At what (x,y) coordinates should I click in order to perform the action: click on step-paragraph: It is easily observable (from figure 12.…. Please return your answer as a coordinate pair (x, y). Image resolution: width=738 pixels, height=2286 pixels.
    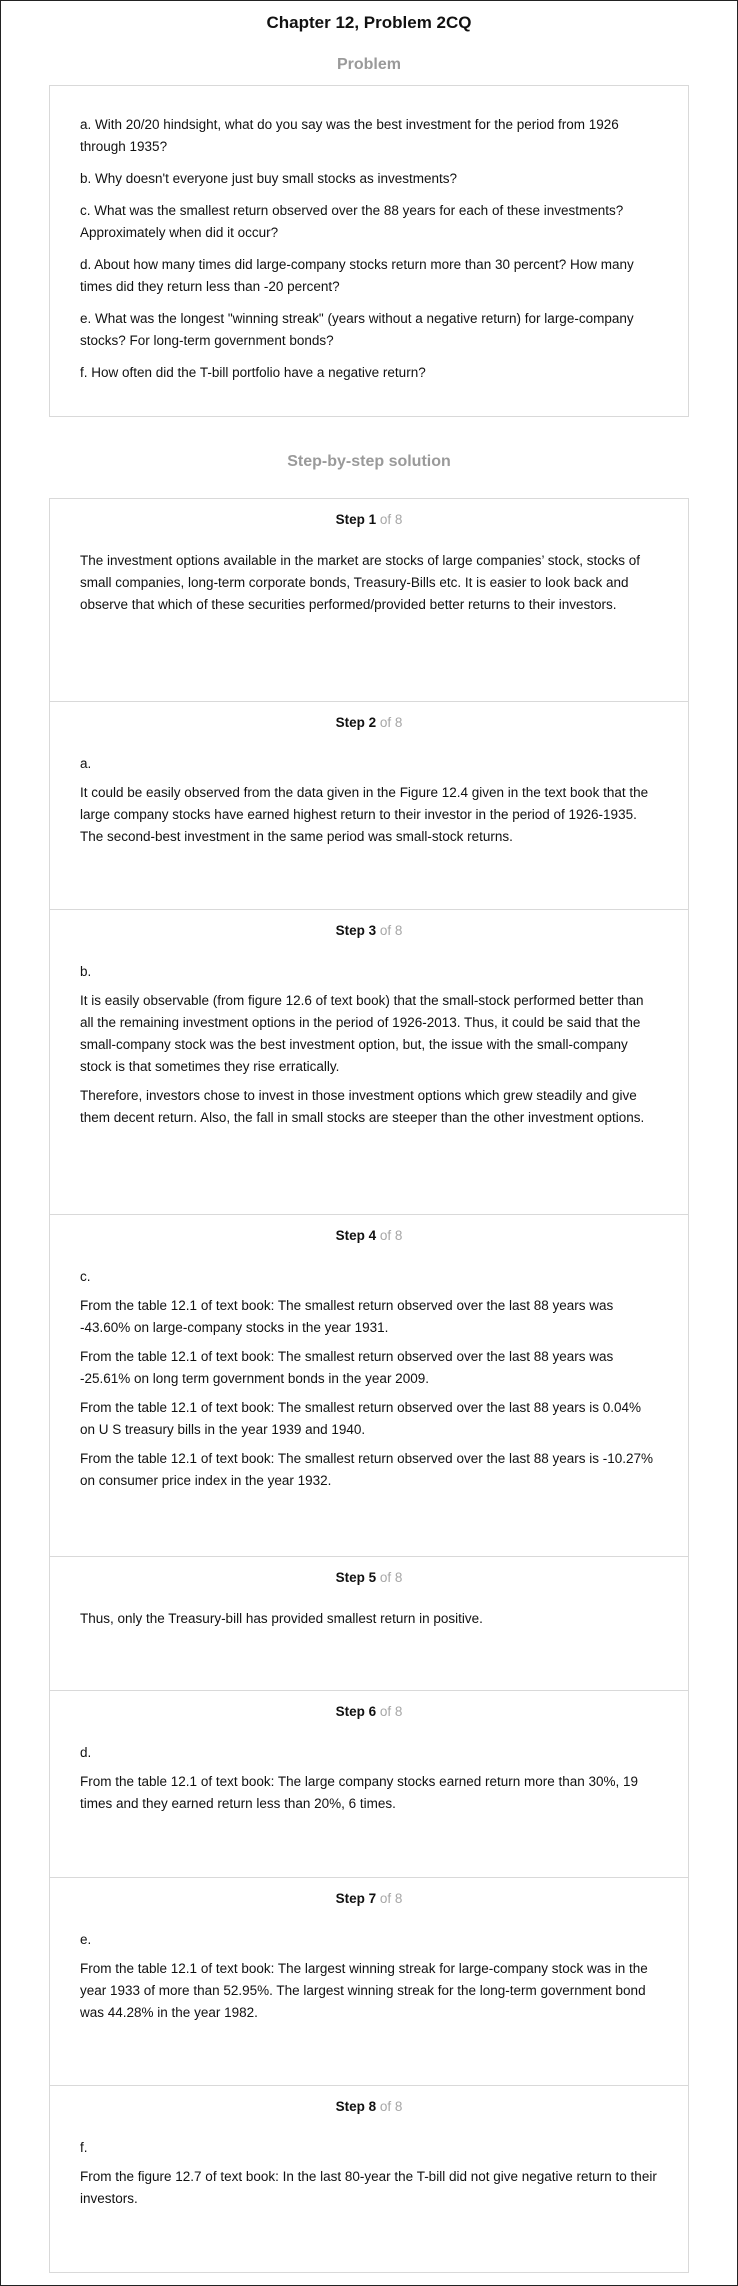
    Looking at the image, I should click on (362, 1033).